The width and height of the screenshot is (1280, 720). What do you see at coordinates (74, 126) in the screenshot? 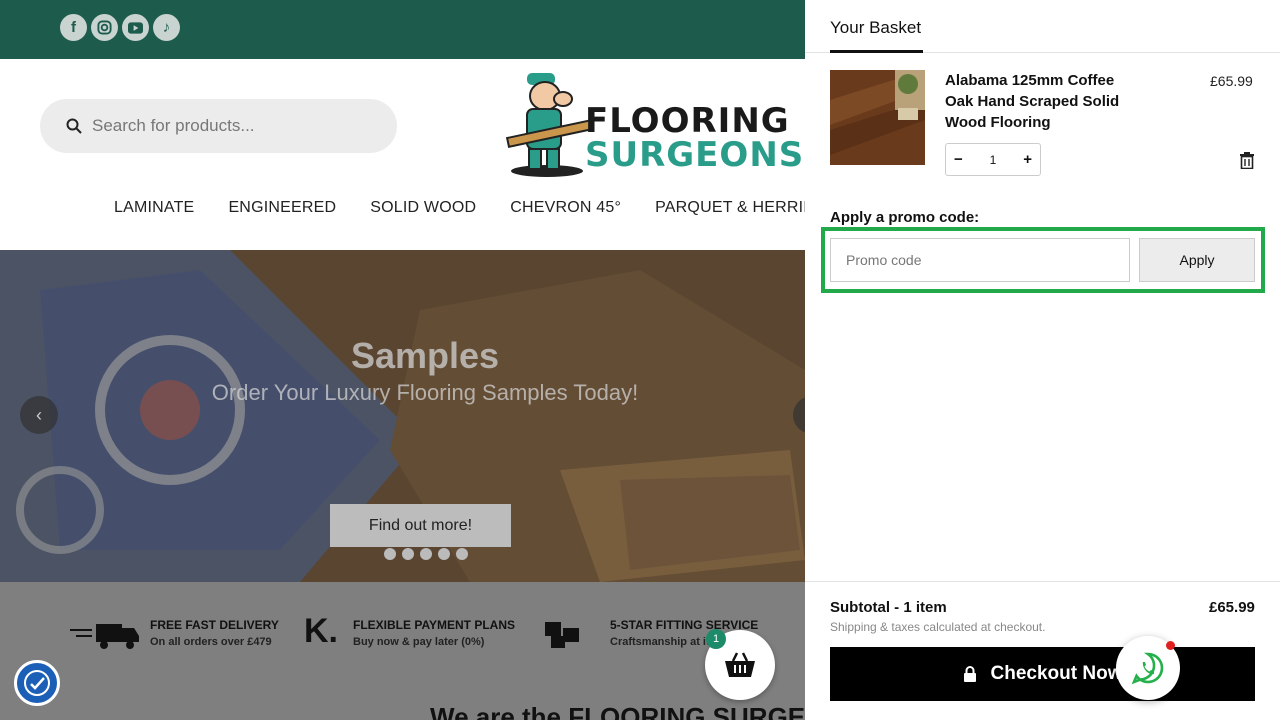
I see `search-icon` at bounding box center [74, 126].